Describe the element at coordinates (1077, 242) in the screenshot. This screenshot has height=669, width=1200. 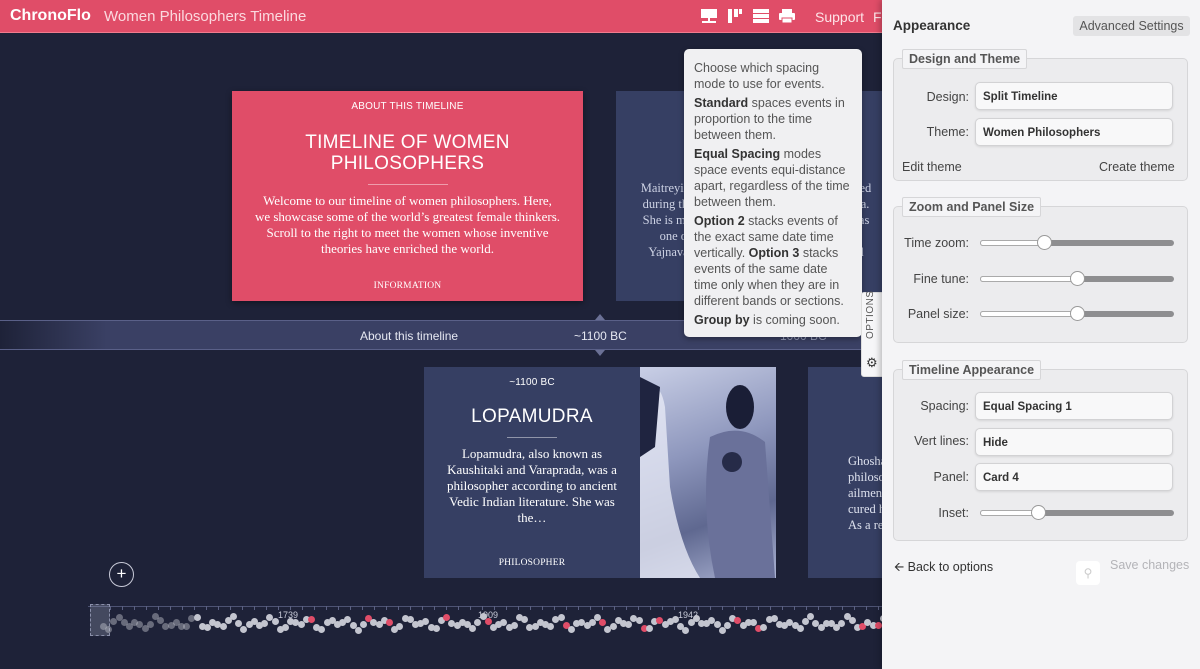
I see `time-zoom-slider` at that location.